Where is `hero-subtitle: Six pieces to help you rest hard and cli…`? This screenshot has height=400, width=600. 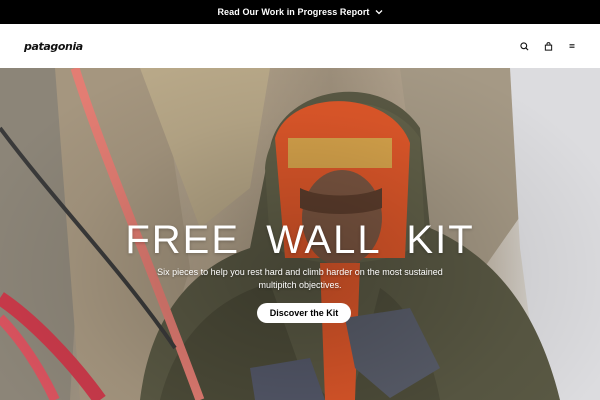
hero-subtitle: Six pieces to help you rest hard and cli… is located at coordinates (300, 278).